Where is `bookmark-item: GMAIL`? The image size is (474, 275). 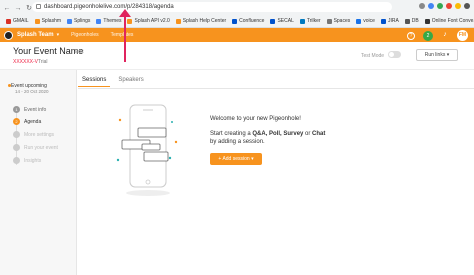
bookmark-item: GMAIL is located at coordinates (17, 21).